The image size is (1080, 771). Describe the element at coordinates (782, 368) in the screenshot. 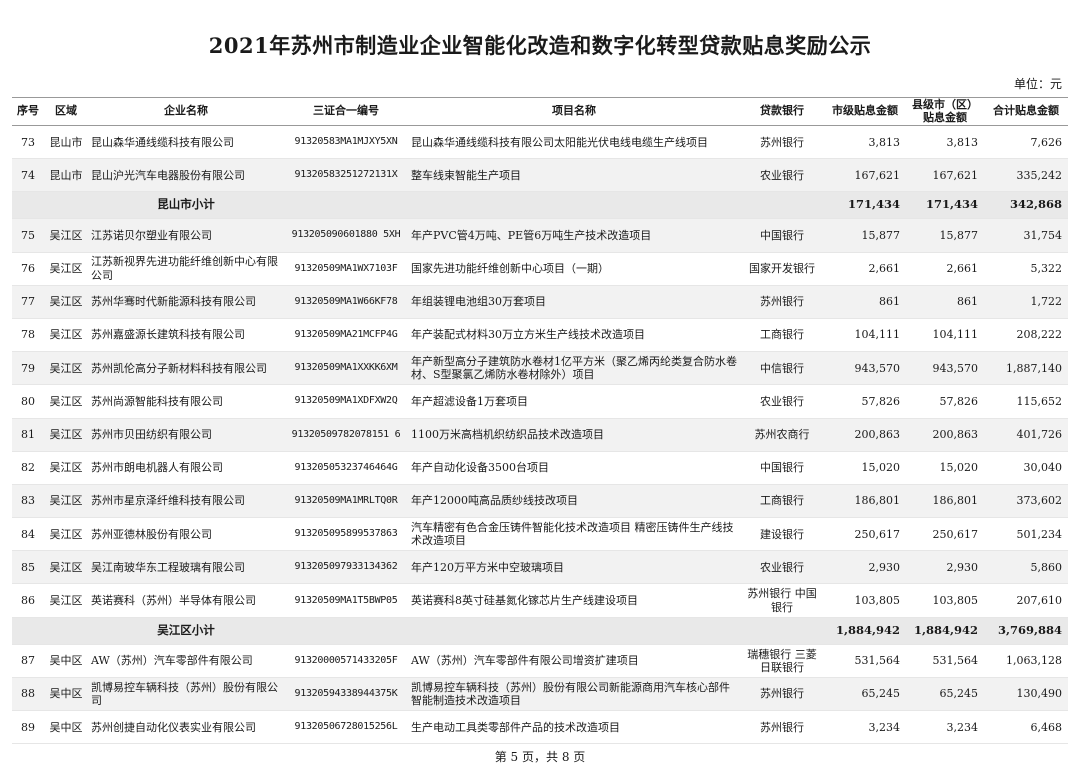

I see `cell-bank: 中信银行` at that location.